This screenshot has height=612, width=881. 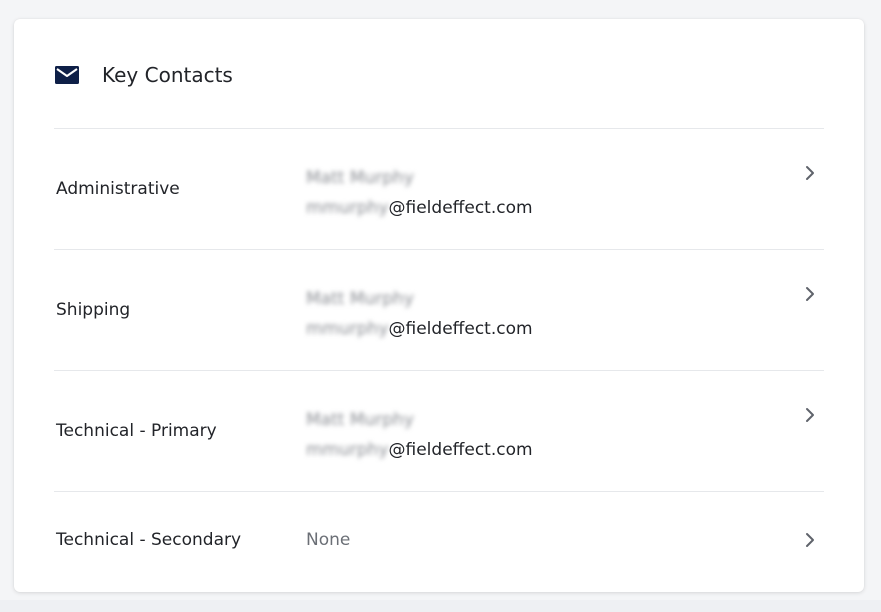 I want to click on contact-row-technical-secondary: Technical - Secondary None, so click(x=439, y=539).